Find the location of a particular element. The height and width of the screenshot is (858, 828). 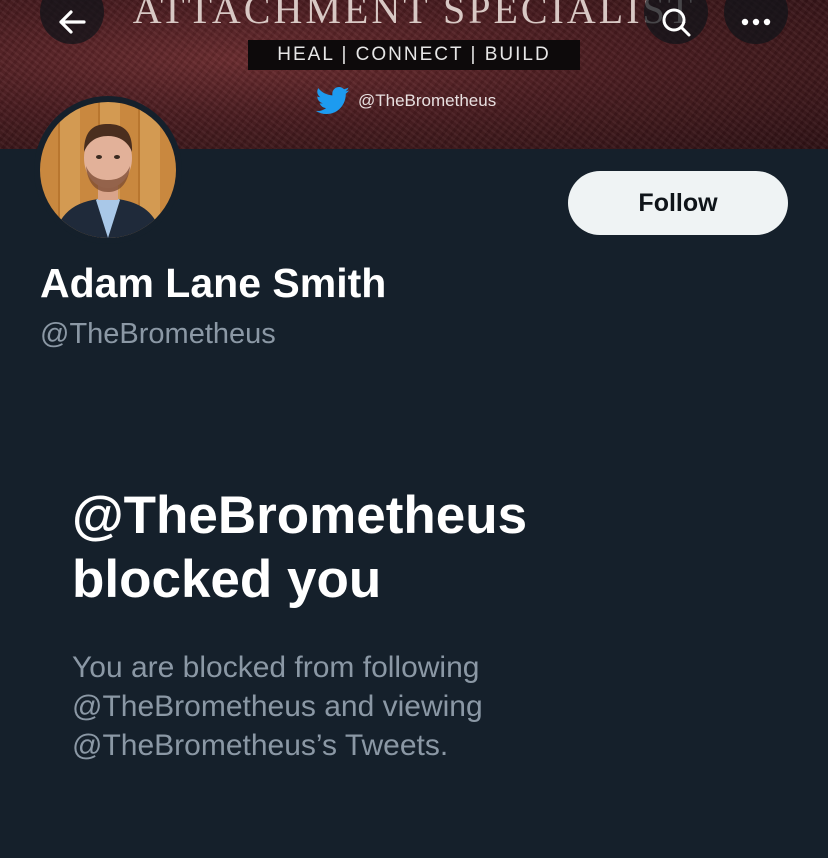

banner-twitter-handle: @TheBrometheus is located at coordinates (406, 101).